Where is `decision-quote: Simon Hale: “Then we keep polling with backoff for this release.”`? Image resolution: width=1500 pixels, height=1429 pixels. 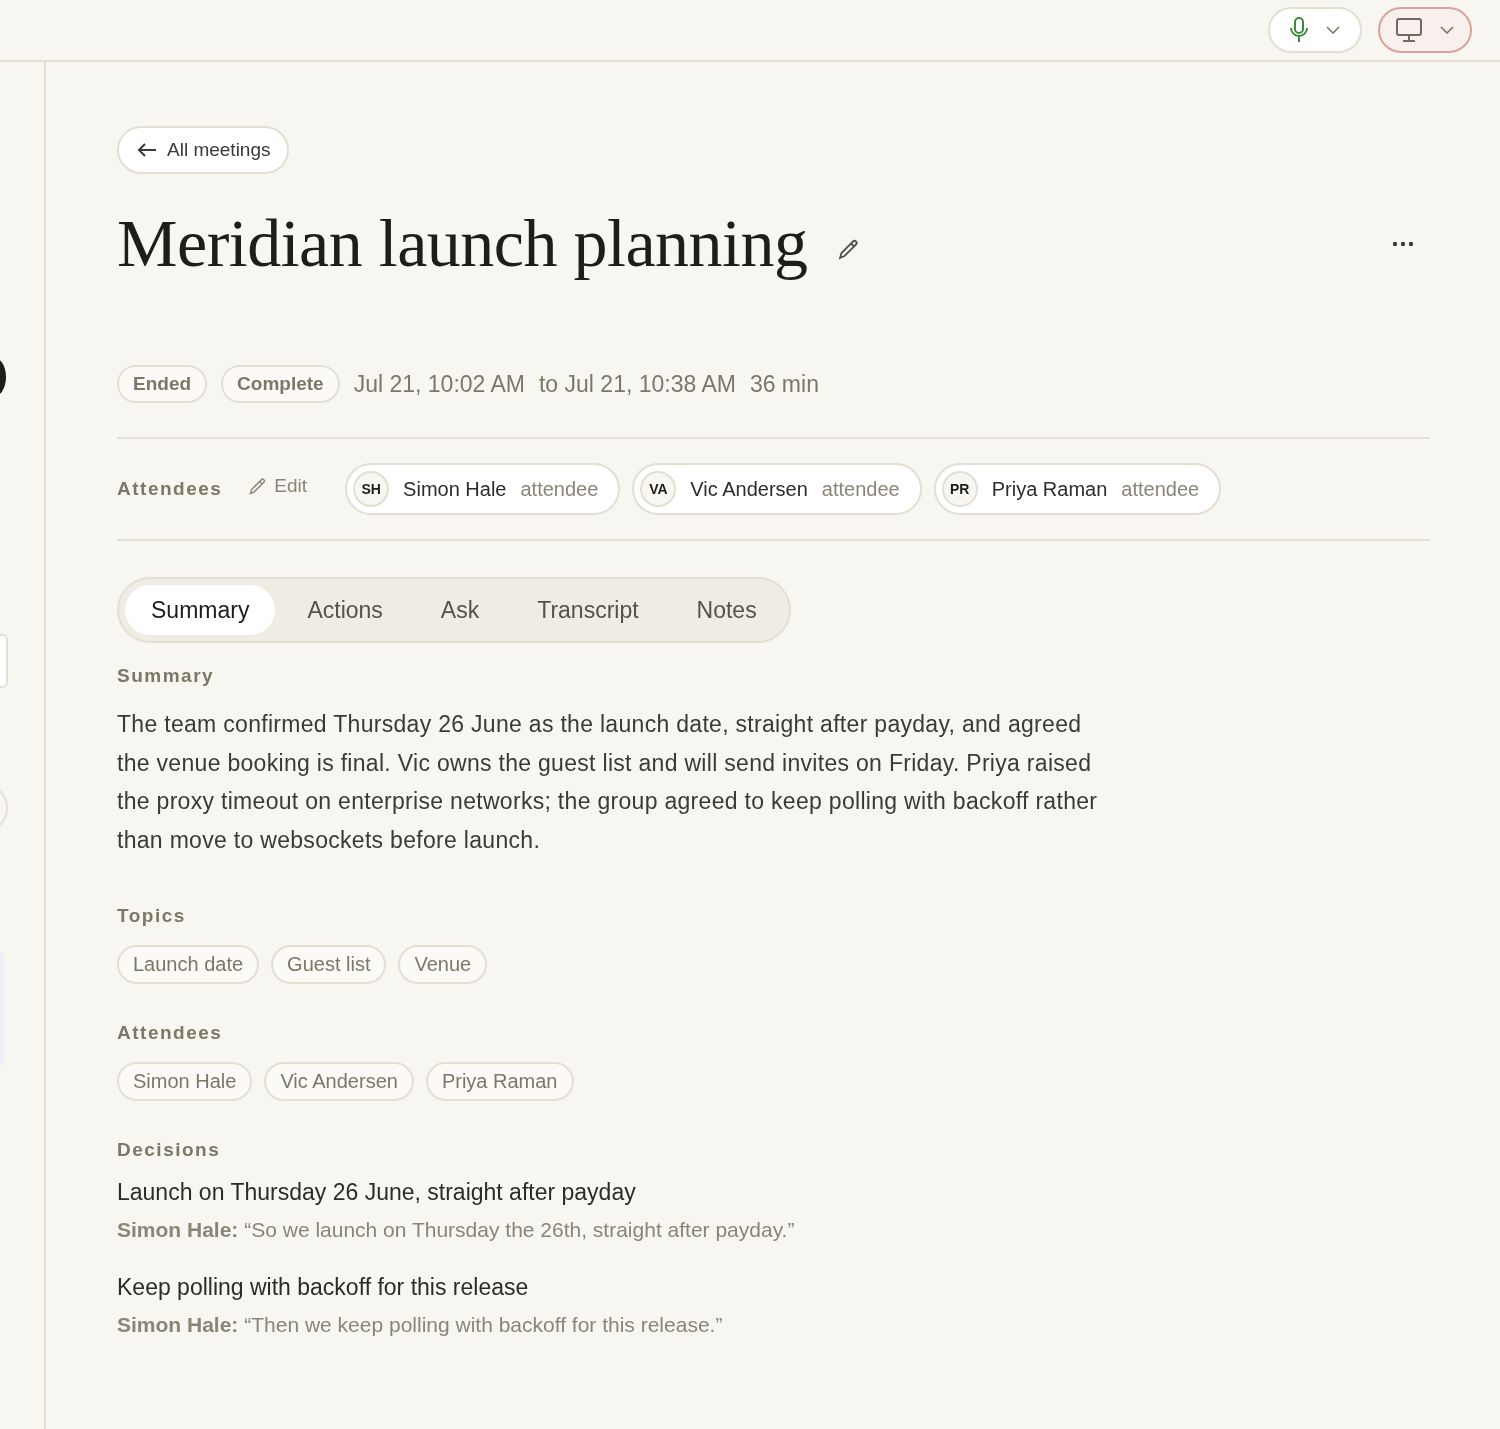 decision-quote: Simon Hale: “Then we keep polling with backoff for this release.” is located at coordinates (420, 1325).